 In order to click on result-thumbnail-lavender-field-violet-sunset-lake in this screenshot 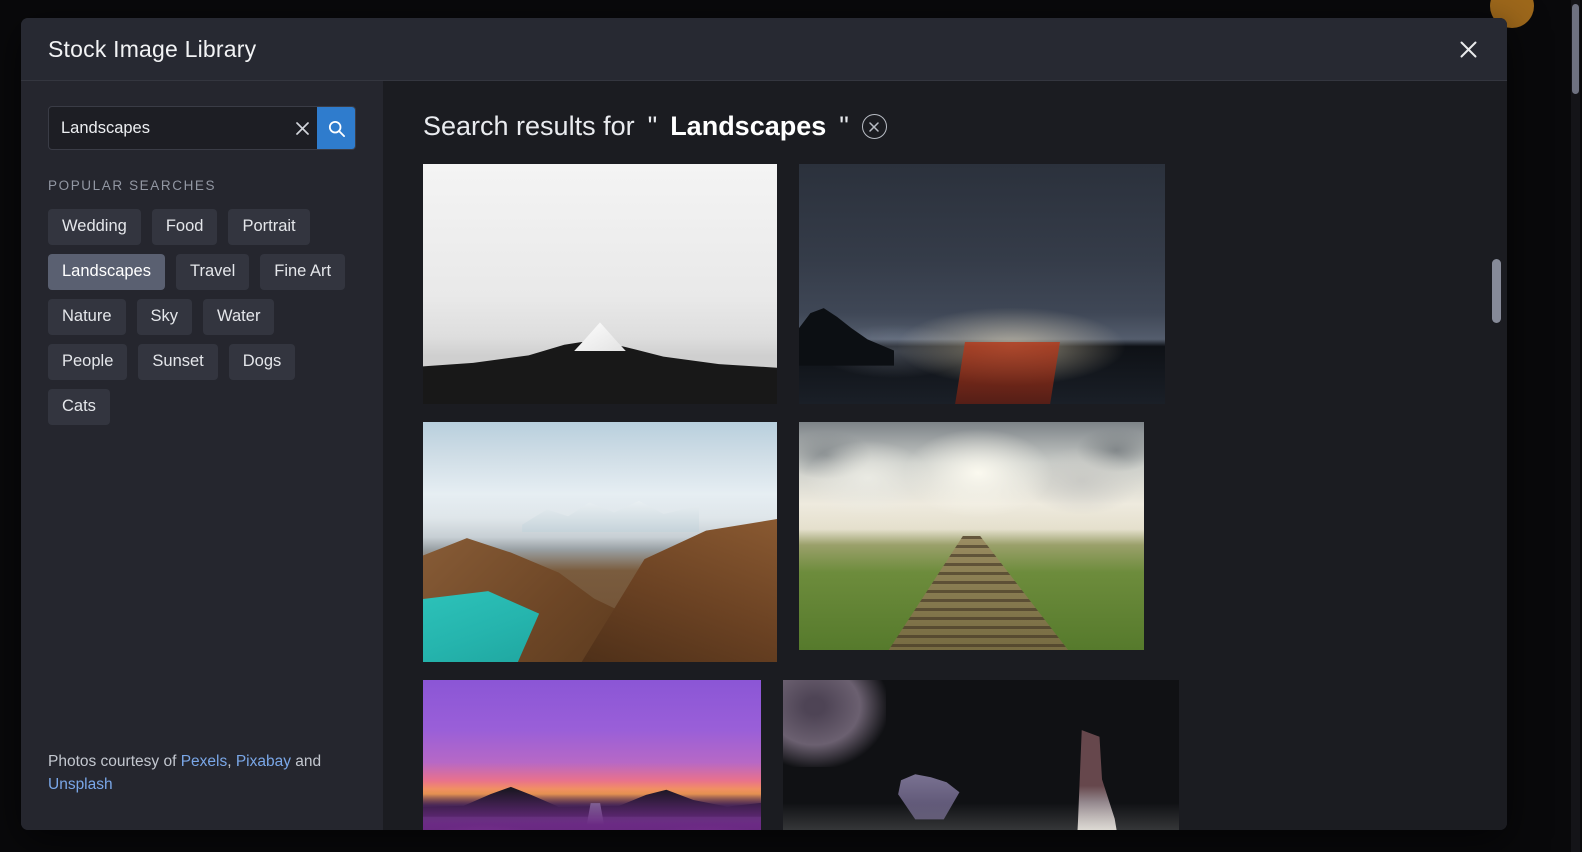, I will do `click(592, 755)`.